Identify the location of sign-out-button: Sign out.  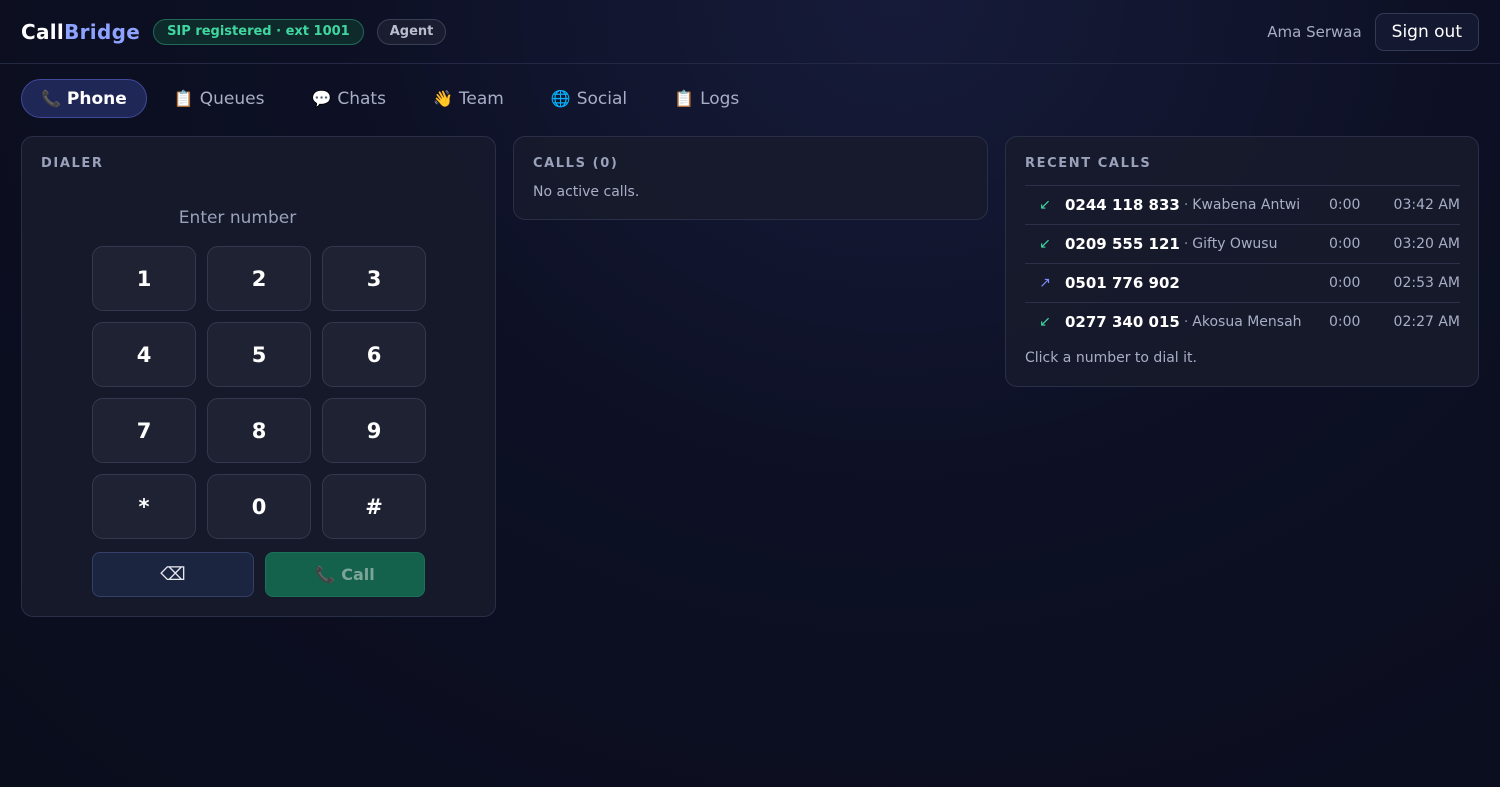
(1426, 31).